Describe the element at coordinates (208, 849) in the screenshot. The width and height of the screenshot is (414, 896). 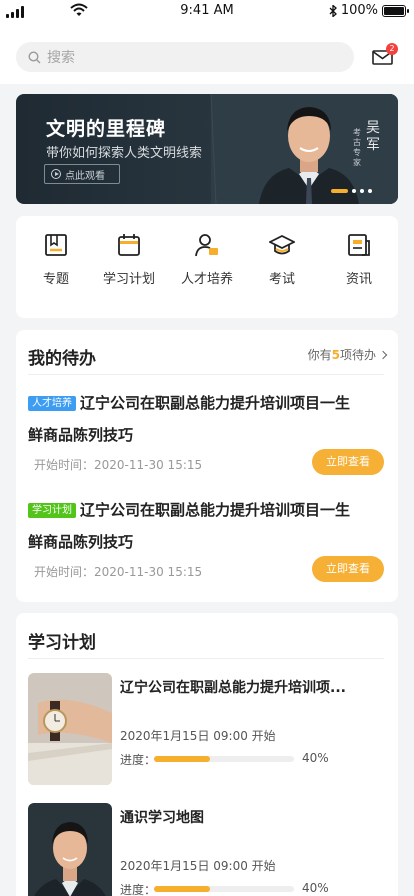
I see `plan-item: 通识学习地图 2020年1月15日 09:00 开始 进度： 40%` at that location.